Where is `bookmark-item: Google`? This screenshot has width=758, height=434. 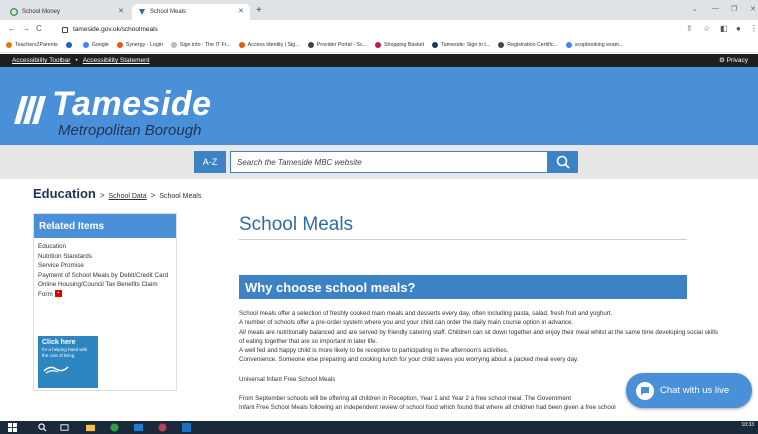 bookmark-item: Google is located at coordinates (95, 45).